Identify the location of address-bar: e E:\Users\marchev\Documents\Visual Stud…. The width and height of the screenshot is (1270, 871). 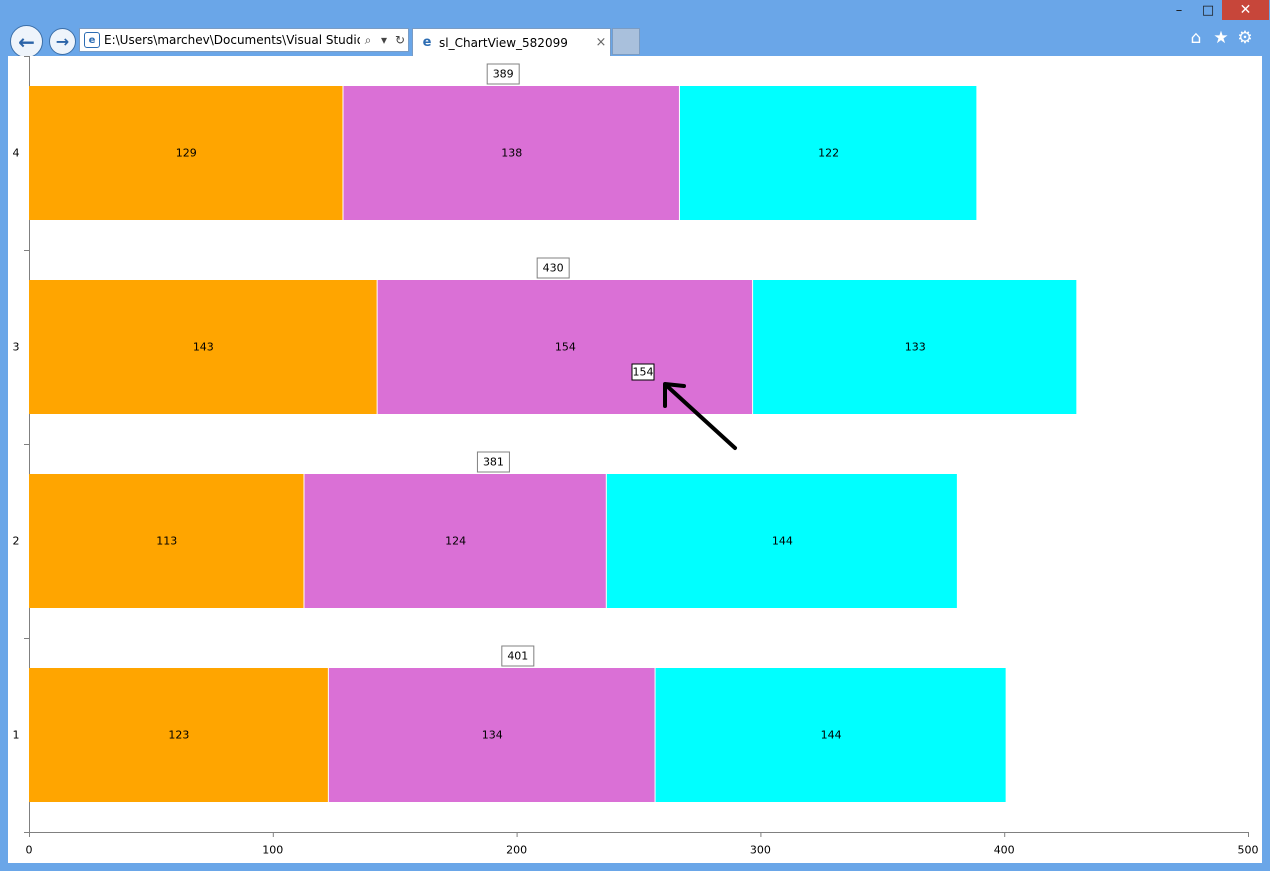
(244, 40).